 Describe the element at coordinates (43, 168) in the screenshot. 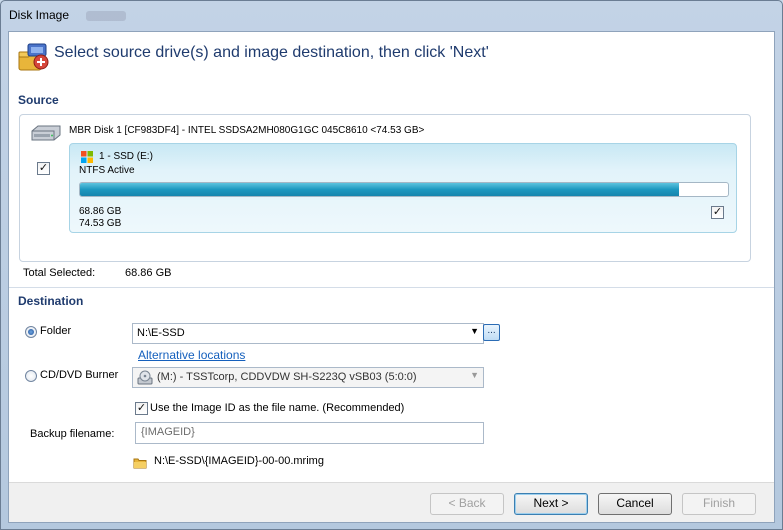

I see `disk-select-checkbox: ✓` at that location.